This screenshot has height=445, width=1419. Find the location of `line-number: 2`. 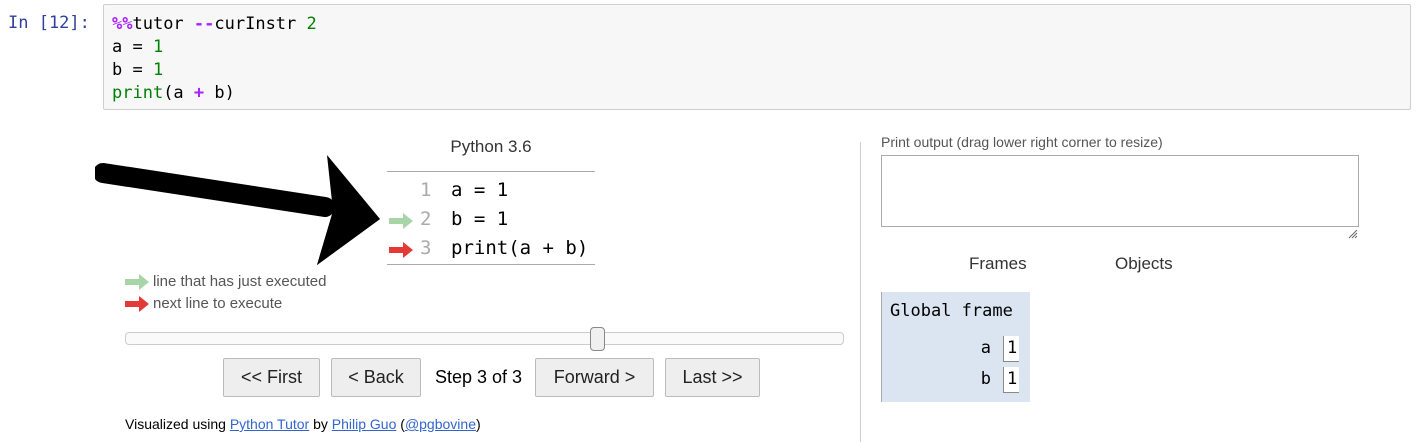

line-number: 2 is located at coordinates (426, 219).